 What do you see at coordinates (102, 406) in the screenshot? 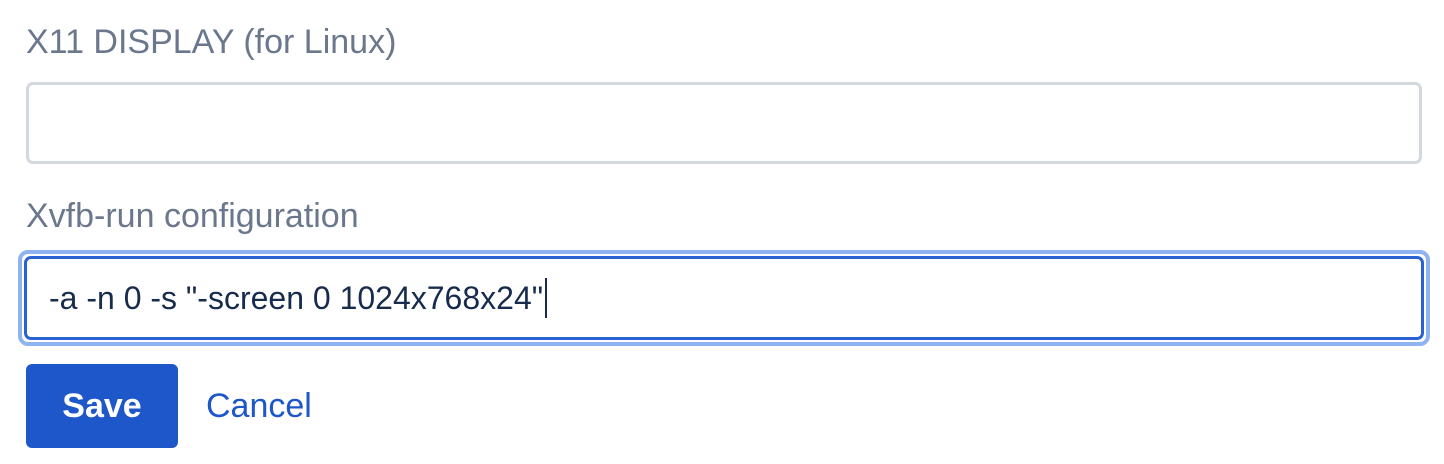
I see `save-button: Save` at bounding box center [102, 406].